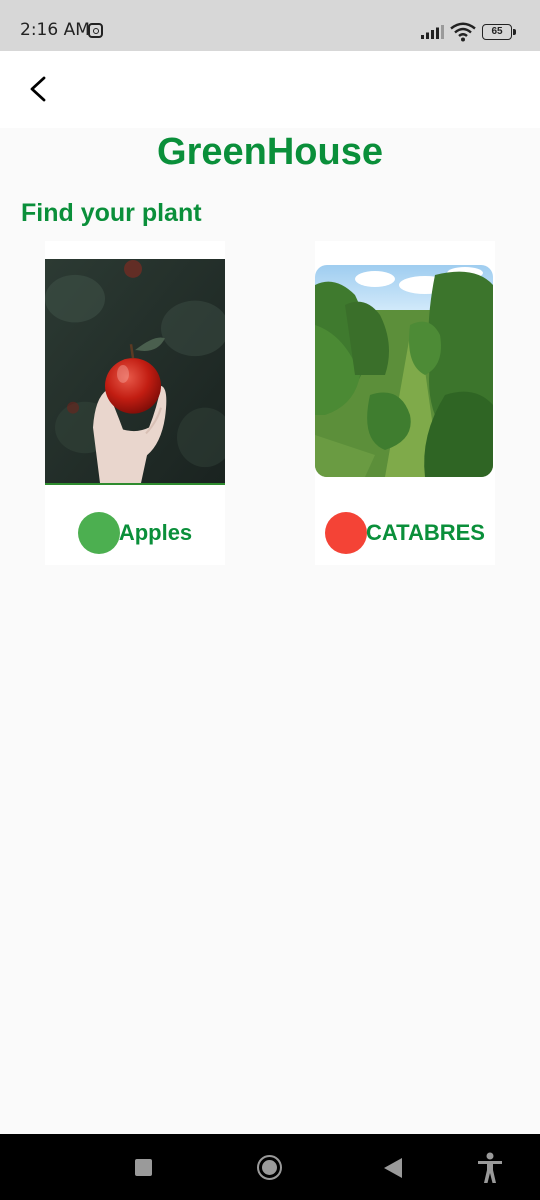  I want to click on plant-card-apples: Apples, so click(135, 403).